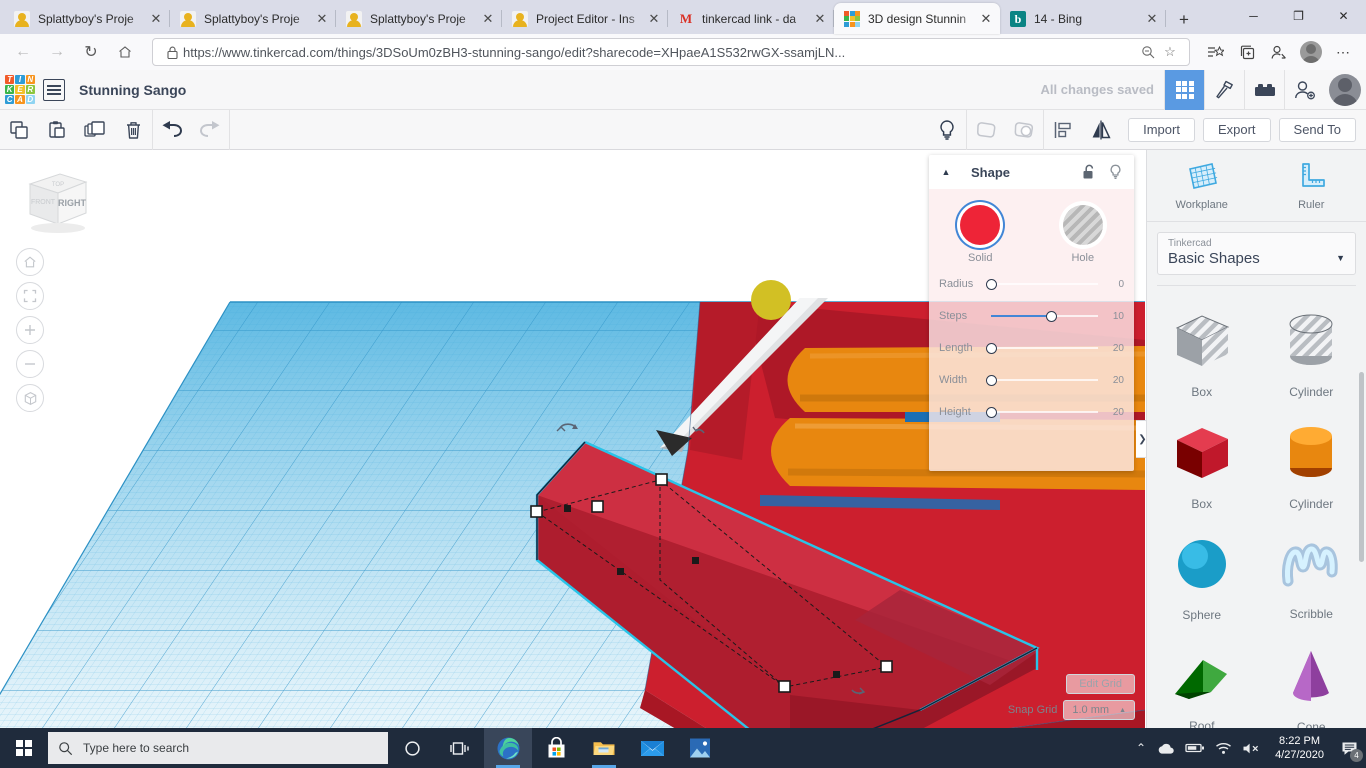 This screenshot has width=1366, height=768. Describe the element at coordinates (172, 130) in the screenshot. I see `undo-button` at that location.